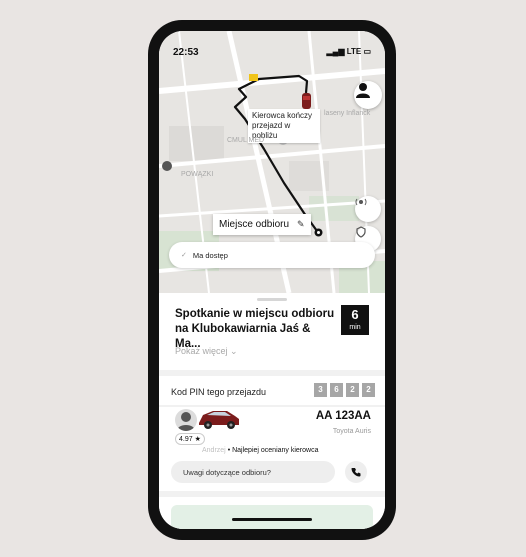  I want to click on eta-value: 6, so click(355, 314).